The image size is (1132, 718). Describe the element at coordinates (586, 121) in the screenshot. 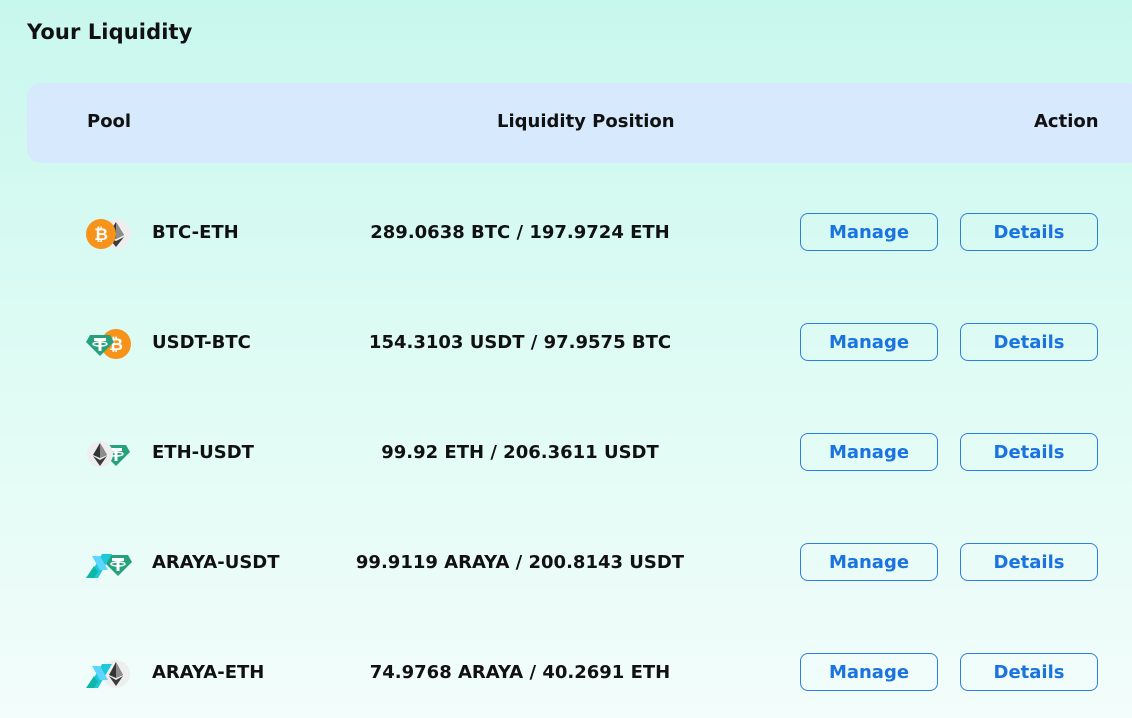

I see `column-header-liquidity-position: Liquidity Position` at that location.